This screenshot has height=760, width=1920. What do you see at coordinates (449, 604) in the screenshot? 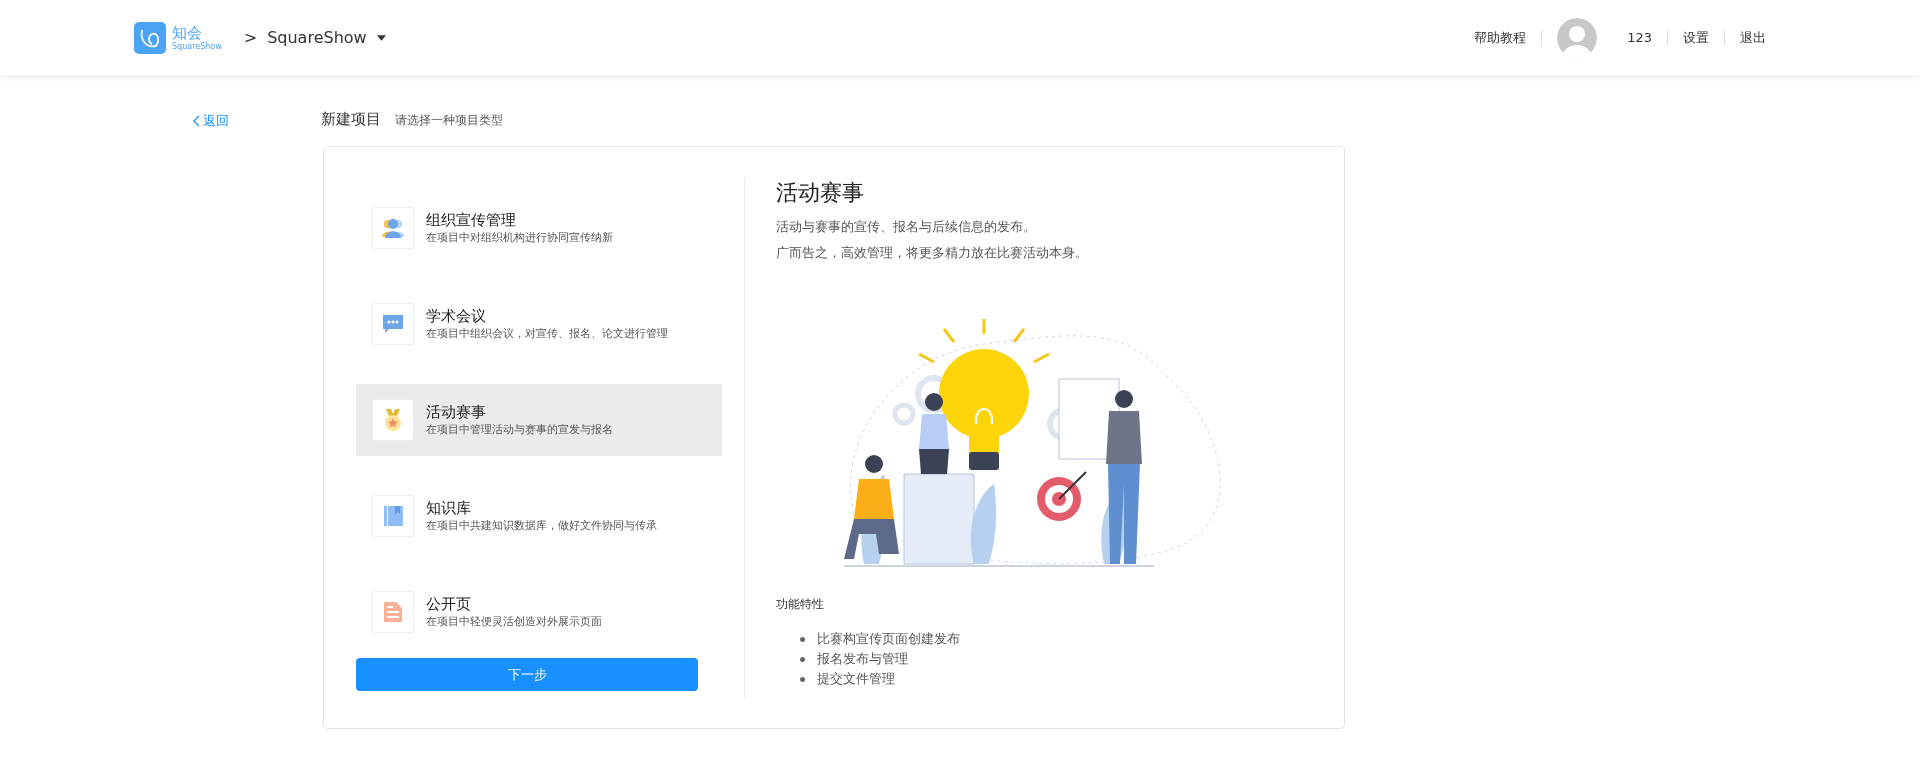
I see `project-type-title: 公开页` at bounding box center [449, 604].